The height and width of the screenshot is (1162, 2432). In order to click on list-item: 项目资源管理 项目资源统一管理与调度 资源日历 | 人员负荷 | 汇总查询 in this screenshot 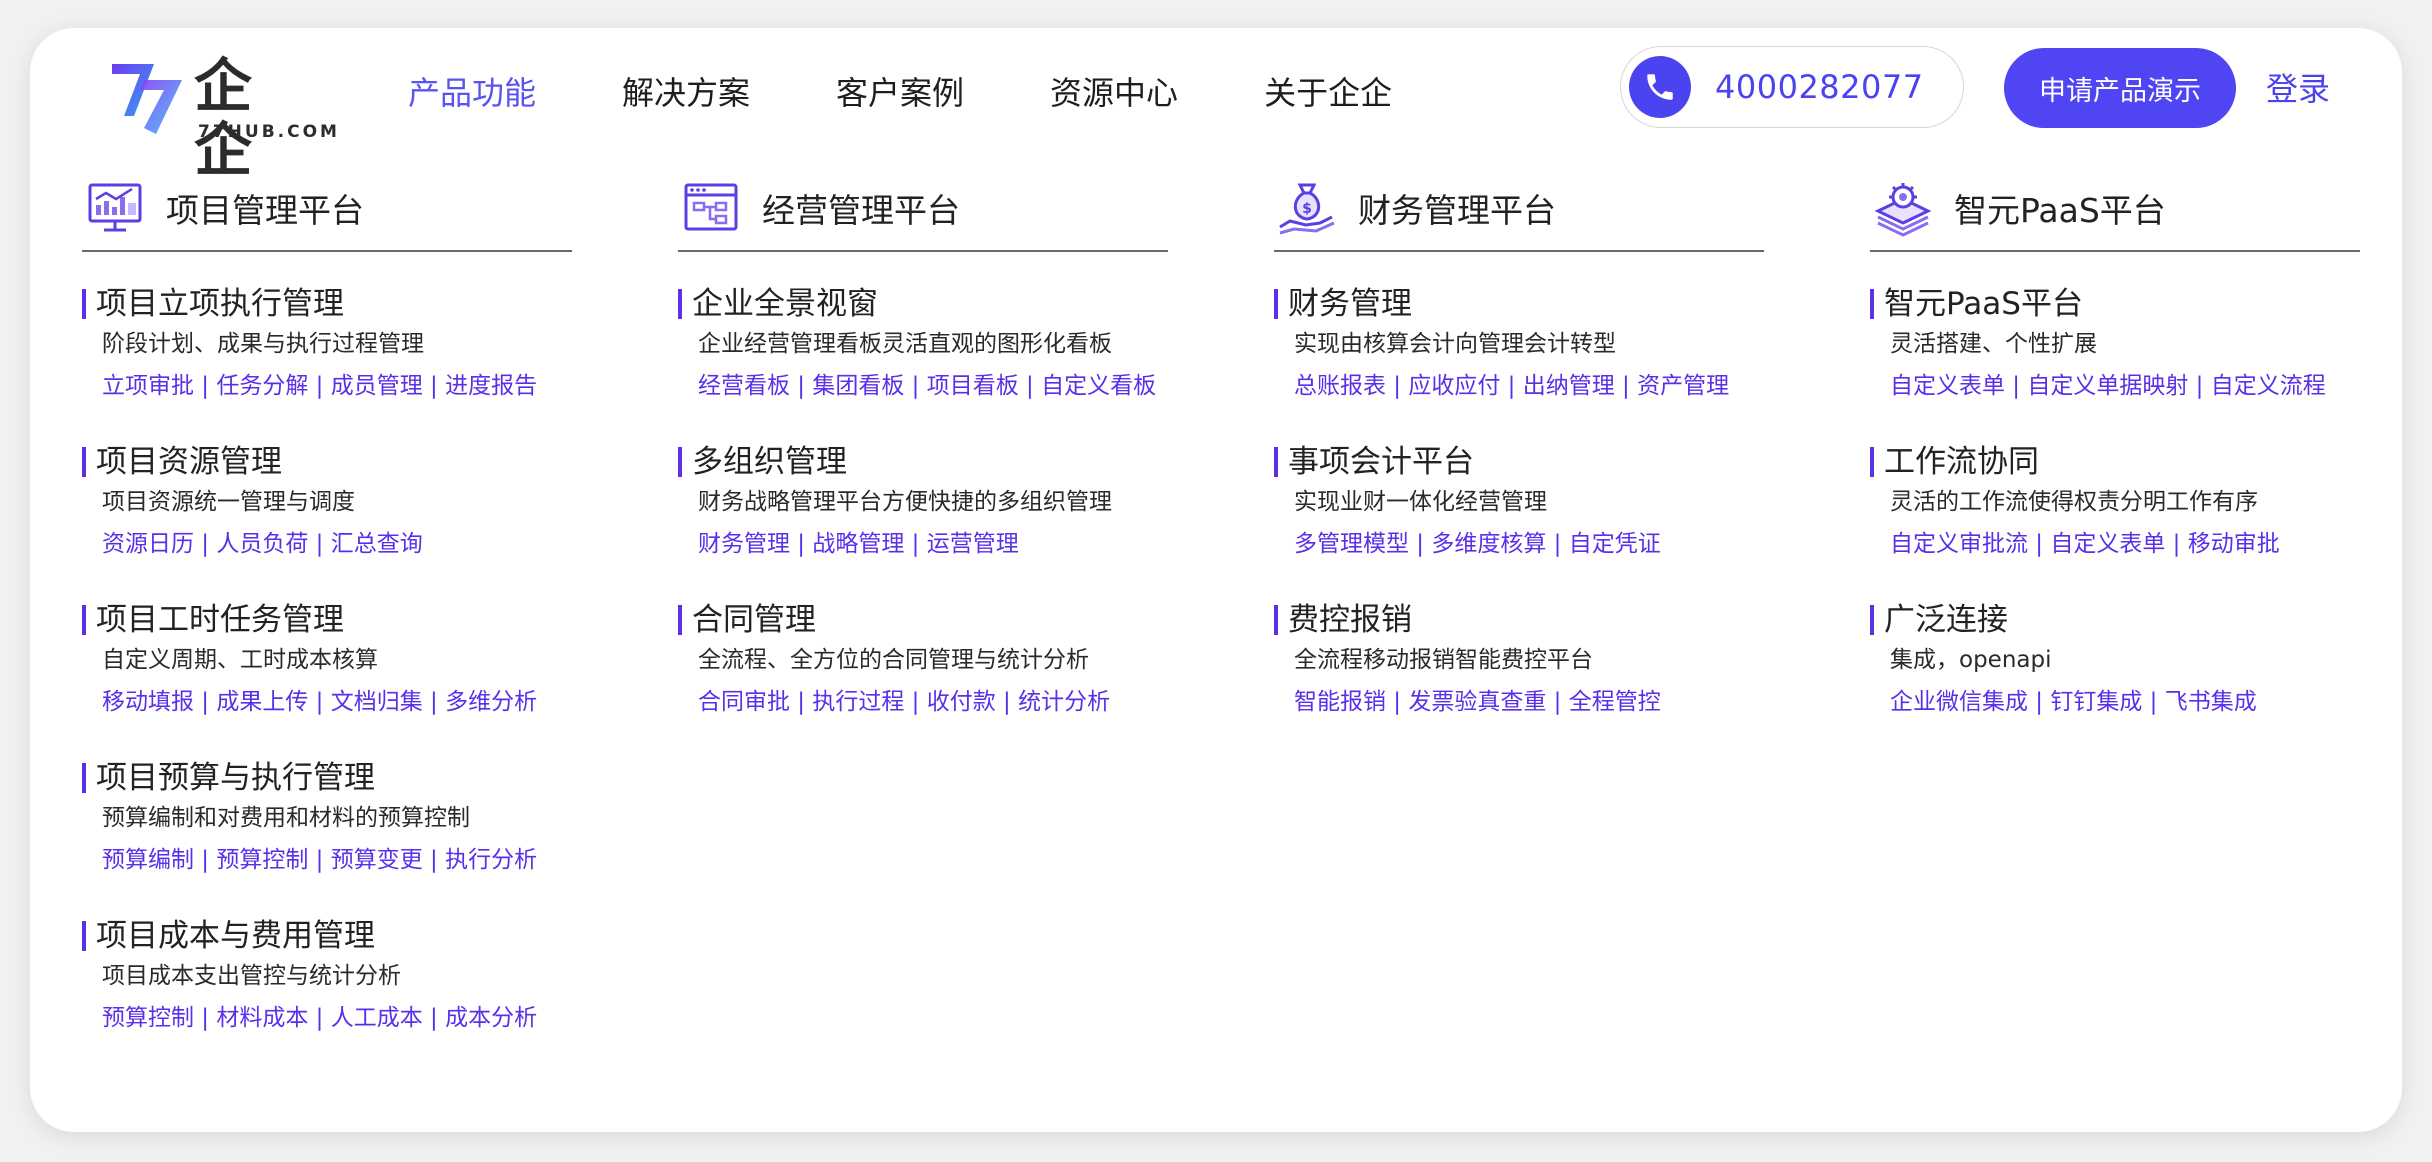, I will do `click(327, 503)`.